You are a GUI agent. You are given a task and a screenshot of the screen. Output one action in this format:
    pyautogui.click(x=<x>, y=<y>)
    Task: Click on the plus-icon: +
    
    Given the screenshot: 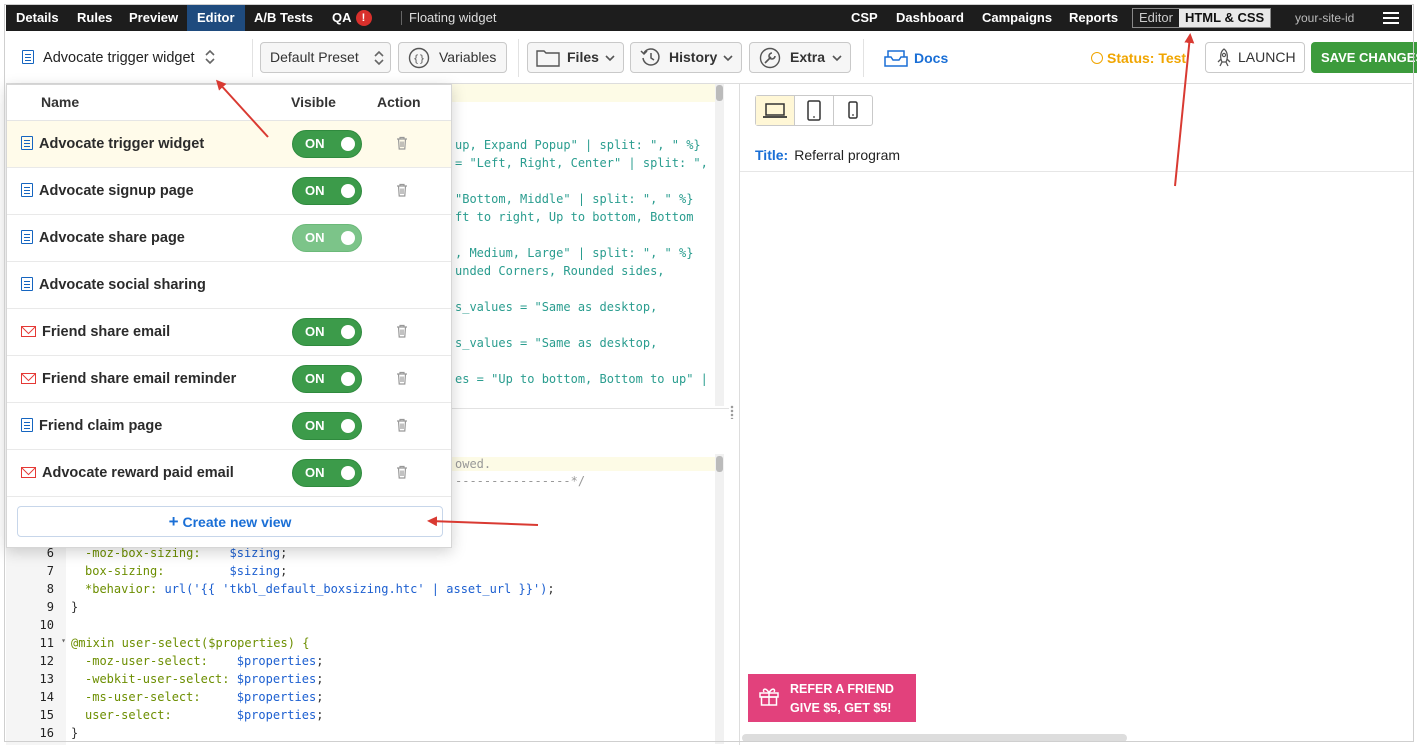 What is the action you would take?
    pyautogui.click(x=173, y=521)
    